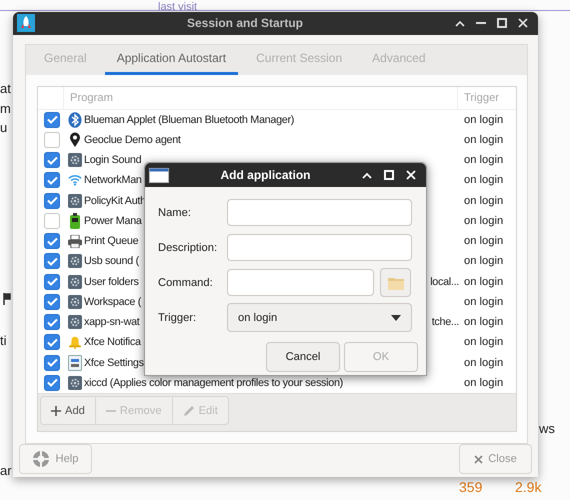  I want to click on help-button: Help, so click(55, 459).